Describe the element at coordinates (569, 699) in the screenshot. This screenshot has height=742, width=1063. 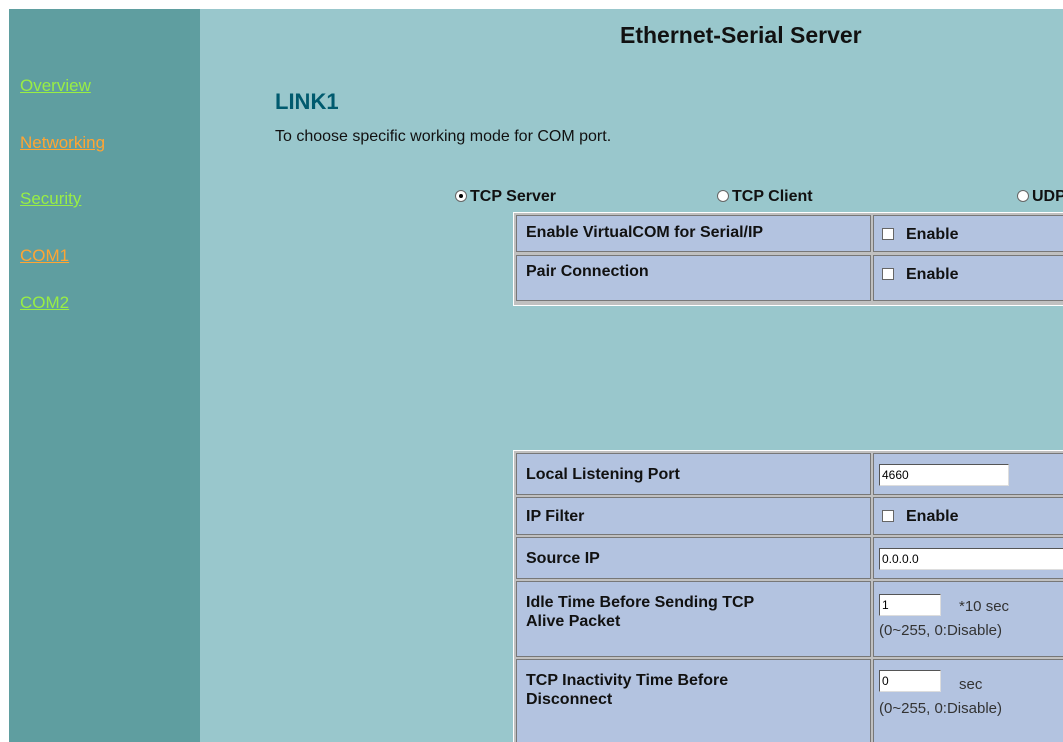
I see `inactivity-label-line2: Disconnect` at that location.